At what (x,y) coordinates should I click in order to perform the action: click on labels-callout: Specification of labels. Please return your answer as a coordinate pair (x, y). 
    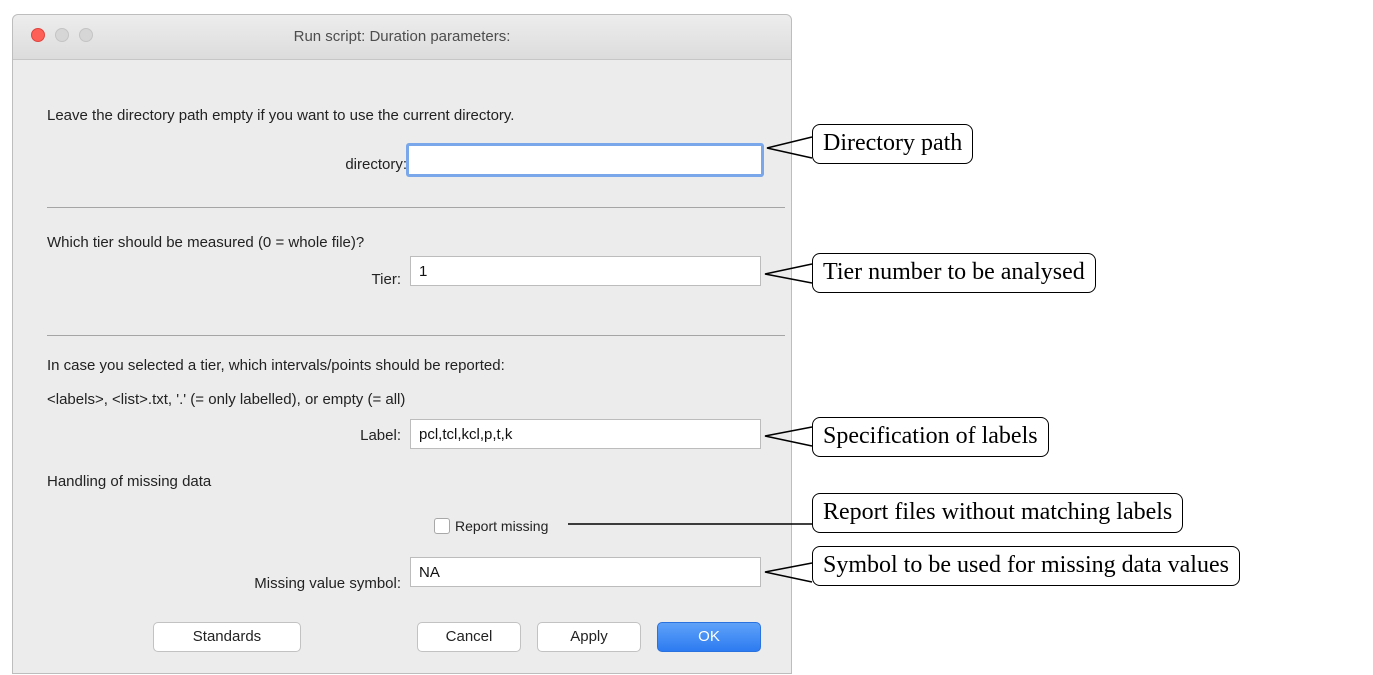
    Looking at the image, I should click on (930, 437).